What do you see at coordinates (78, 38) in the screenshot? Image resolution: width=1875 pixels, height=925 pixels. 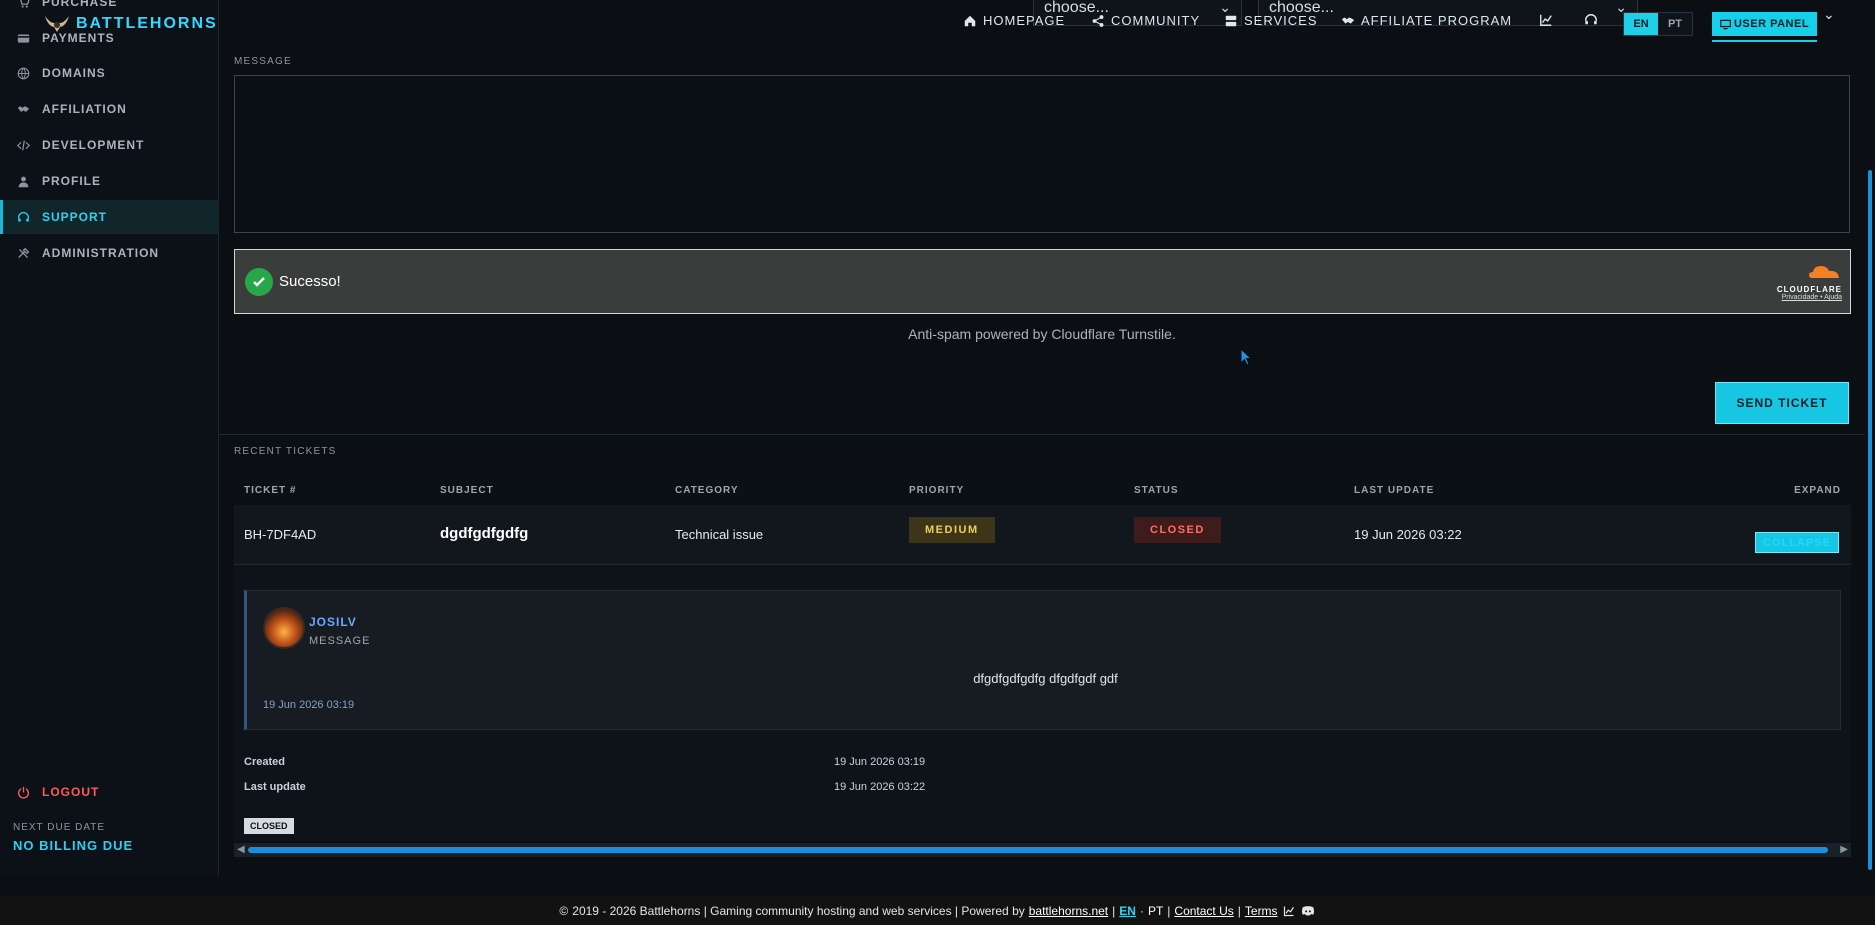 I see `sidebar-item-label: PAYMENTS` at bounding box center [78, 38].